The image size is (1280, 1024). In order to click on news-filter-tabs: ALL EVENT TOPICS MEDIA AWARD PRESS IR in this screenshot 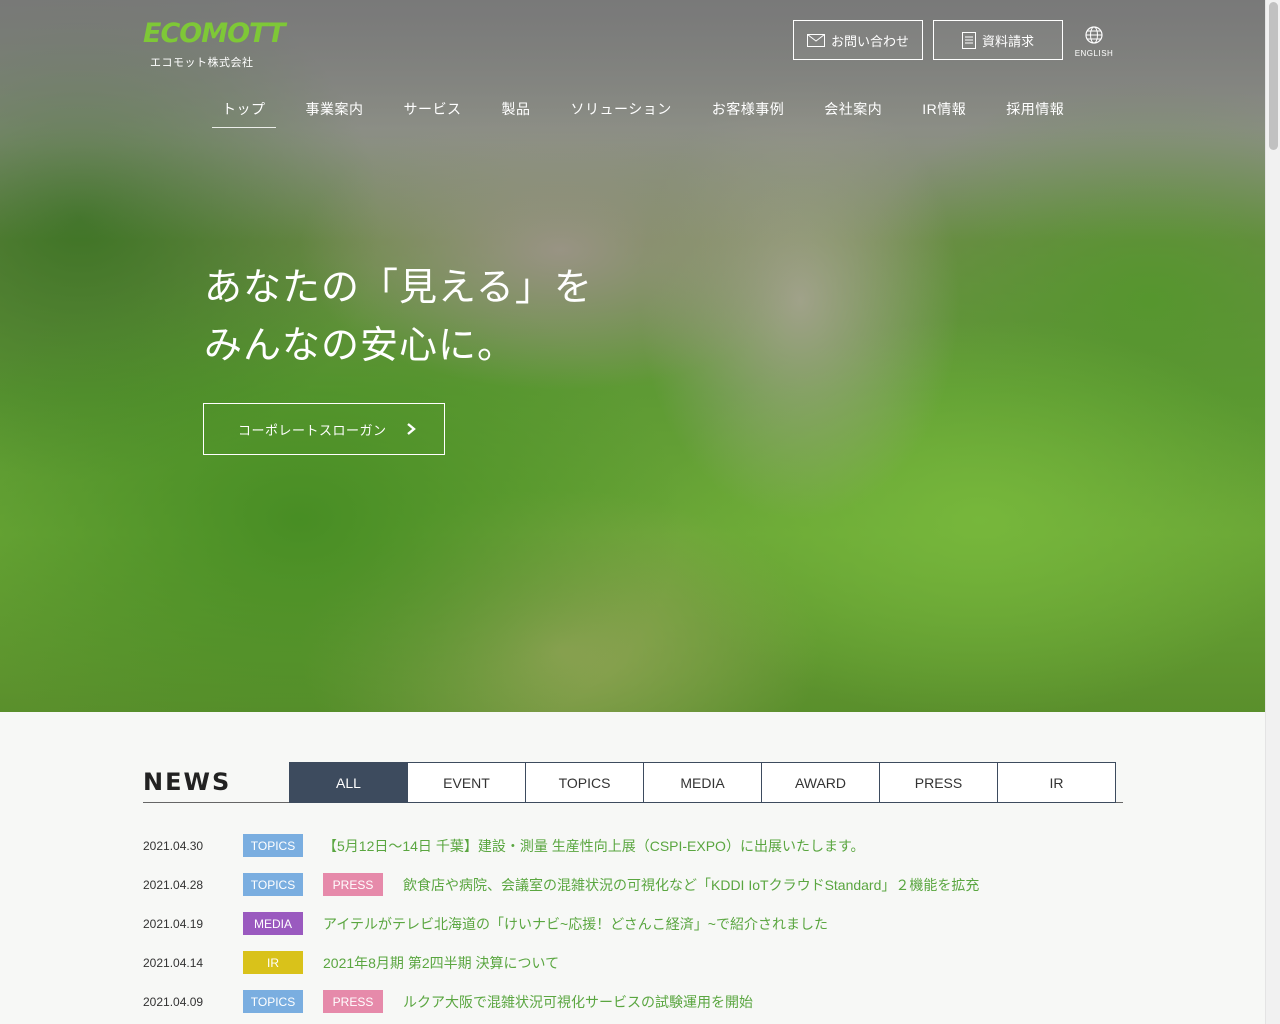, I will do `click(702, 782)`.